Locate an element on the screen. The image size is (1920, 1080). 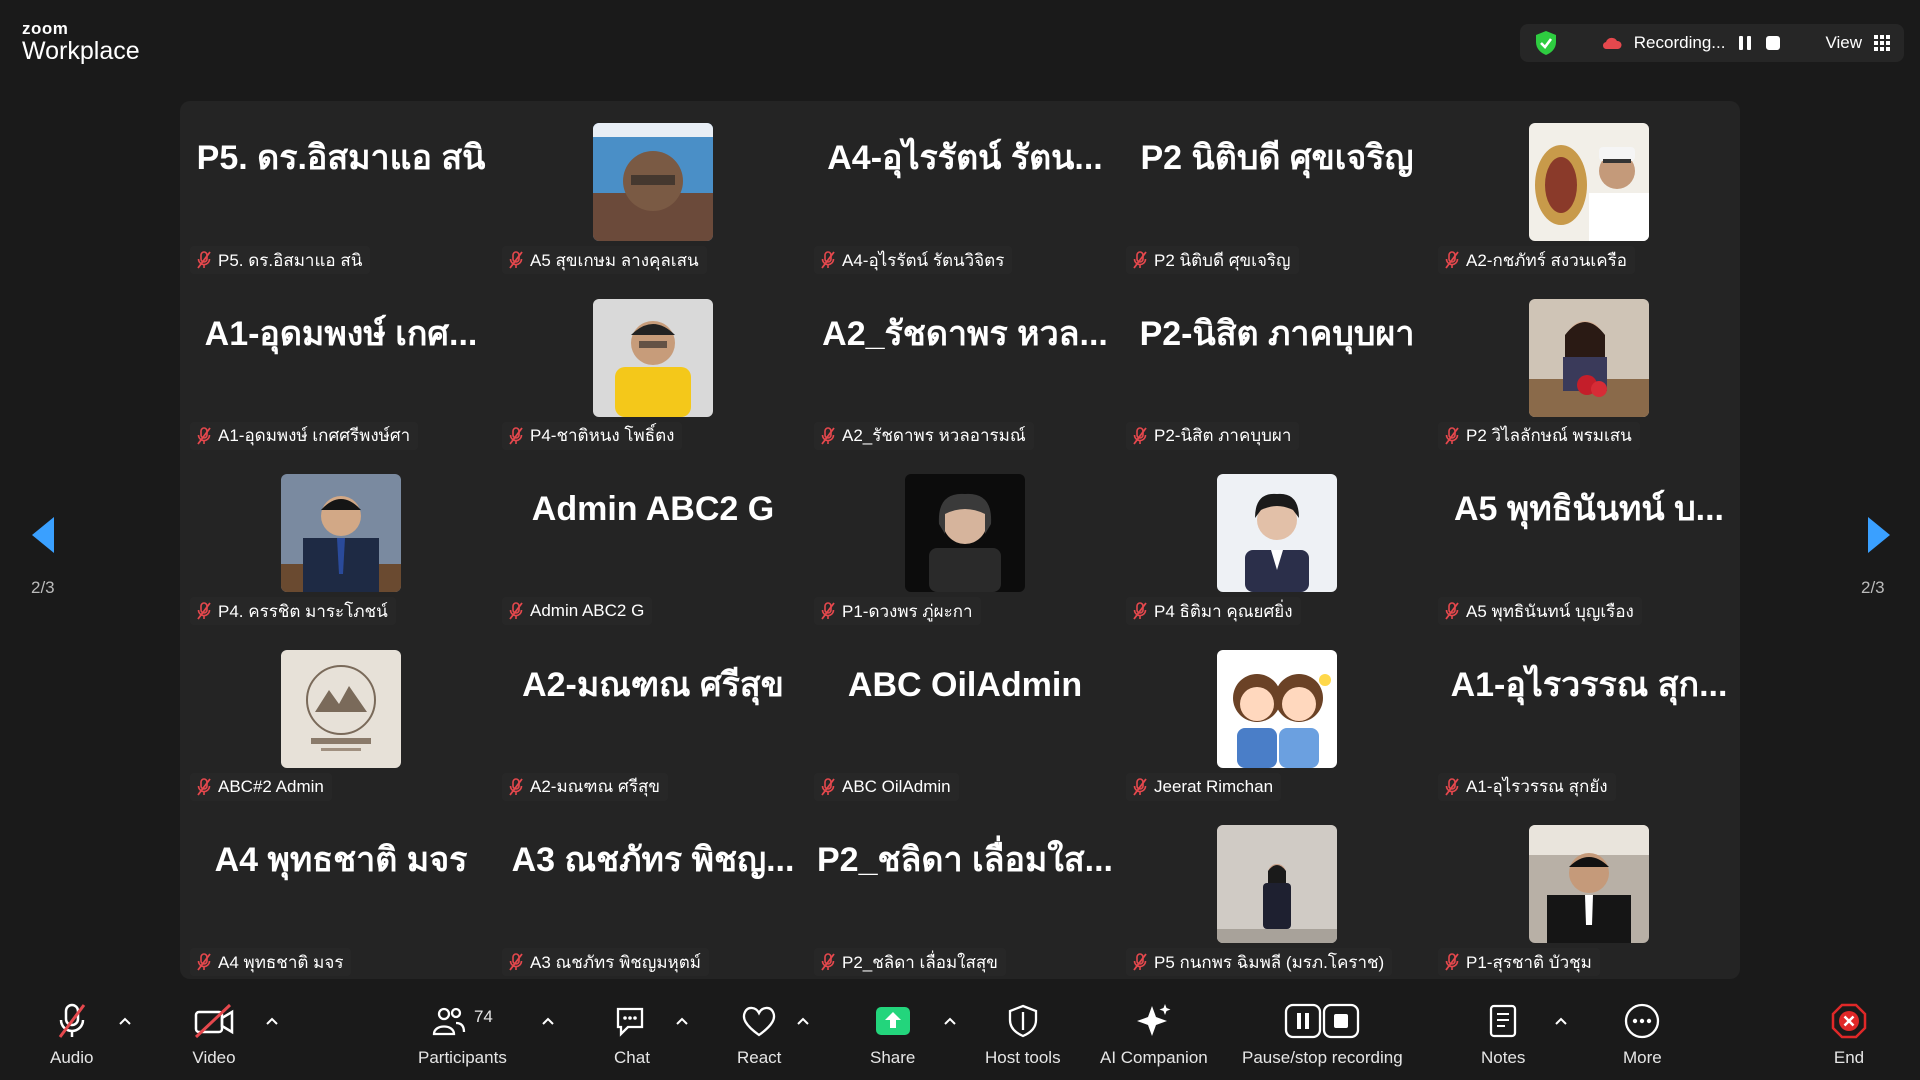
participant-tile: A2-มณฑณ ศรีสุข A2-มณฑณ ศรีสุข is located at coordinates (653, 715).